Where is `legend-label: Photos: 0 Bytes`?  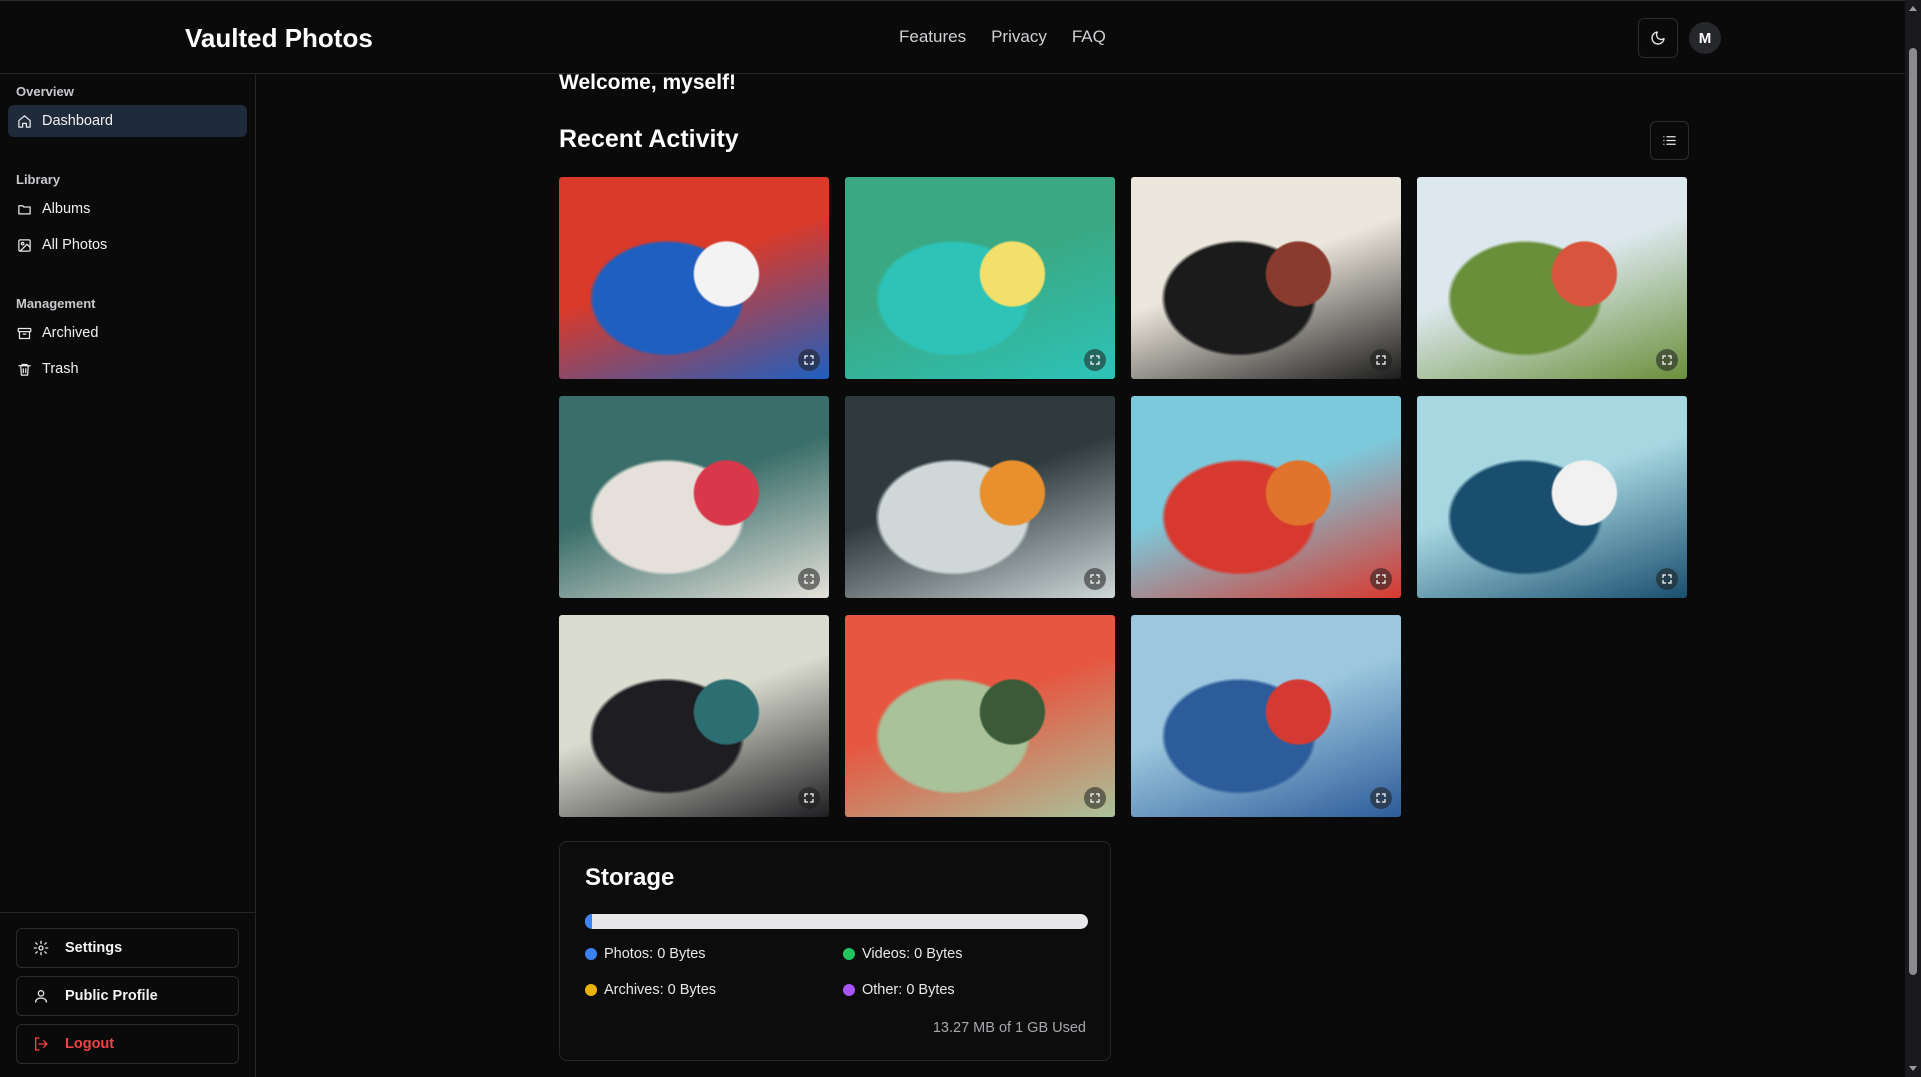 legend-label: Photos: 0 Bytes is located at coordinates (655, 954).